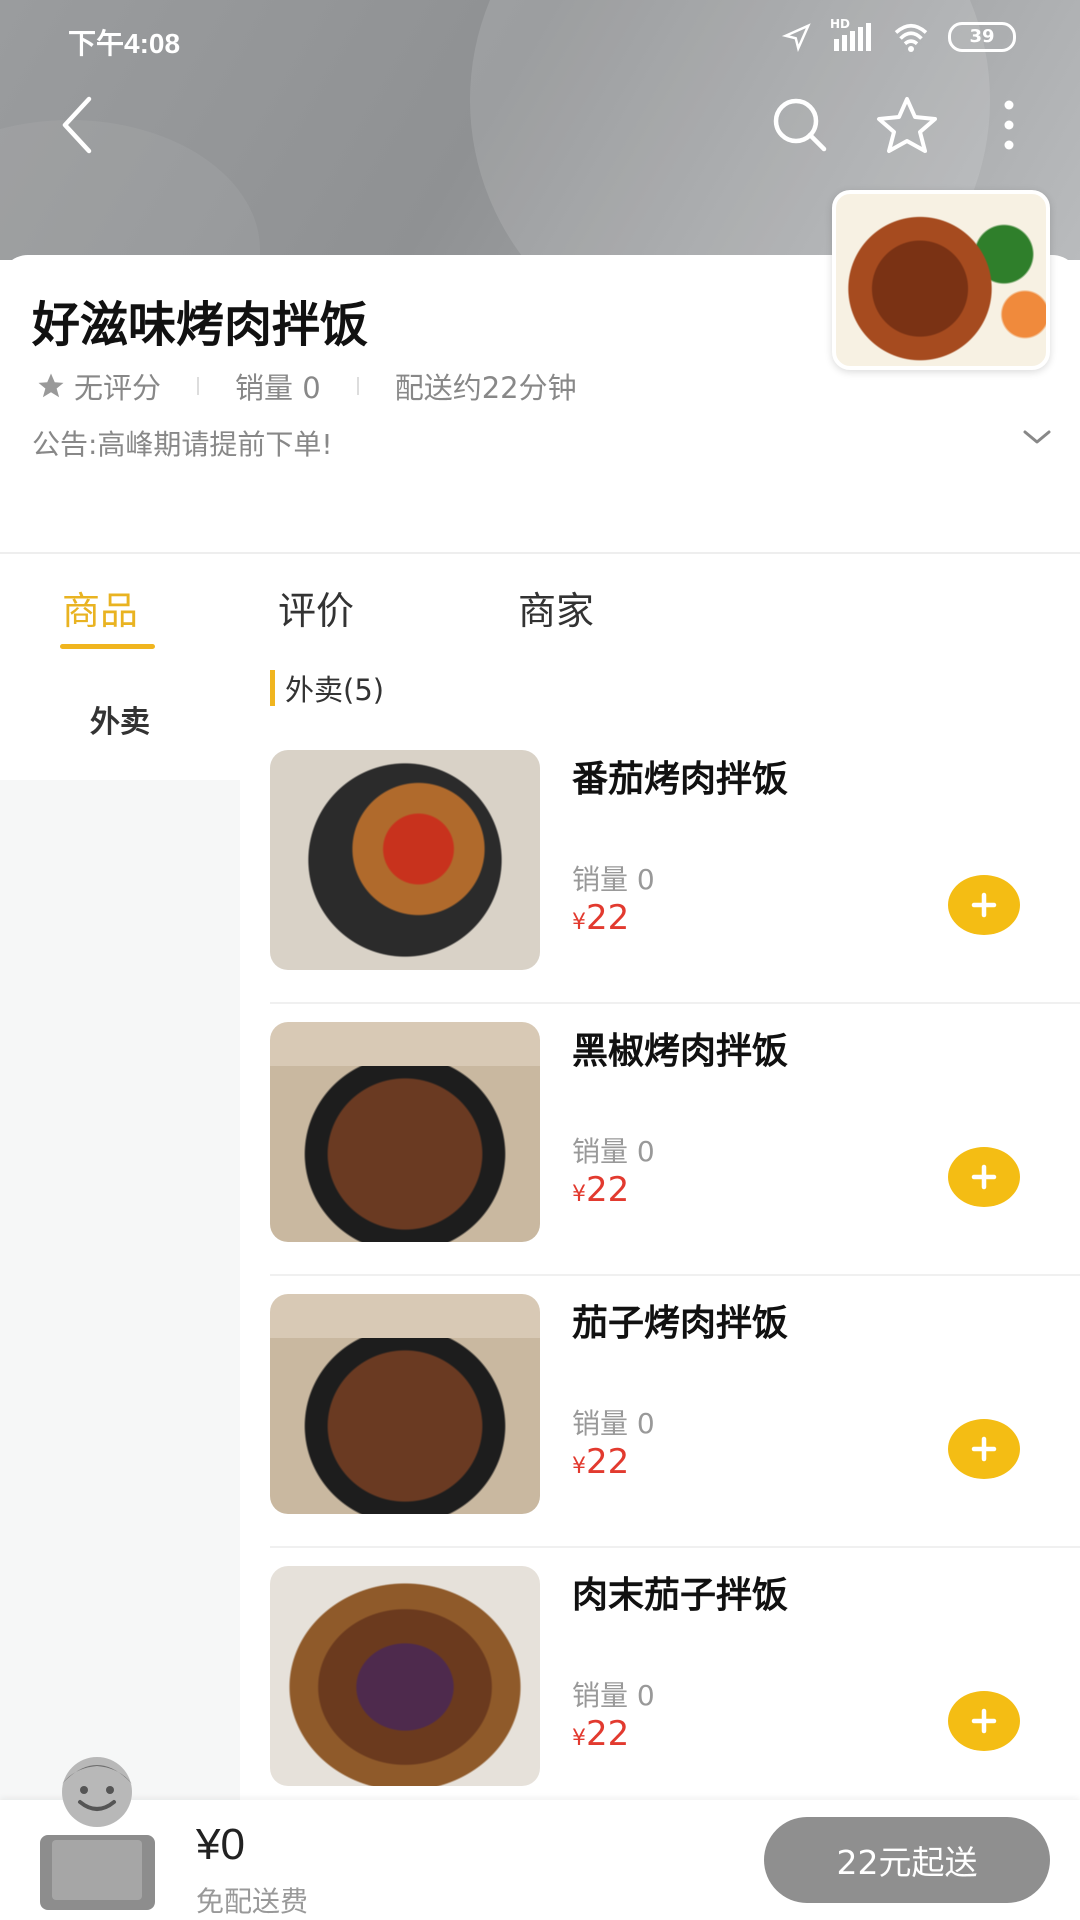 This screenshot has height=1920, width=1080. Describe the element at coordinates (200, 325) in the screenshot. I see `shop-name: 好滋味烤肉拌饭` at that location.